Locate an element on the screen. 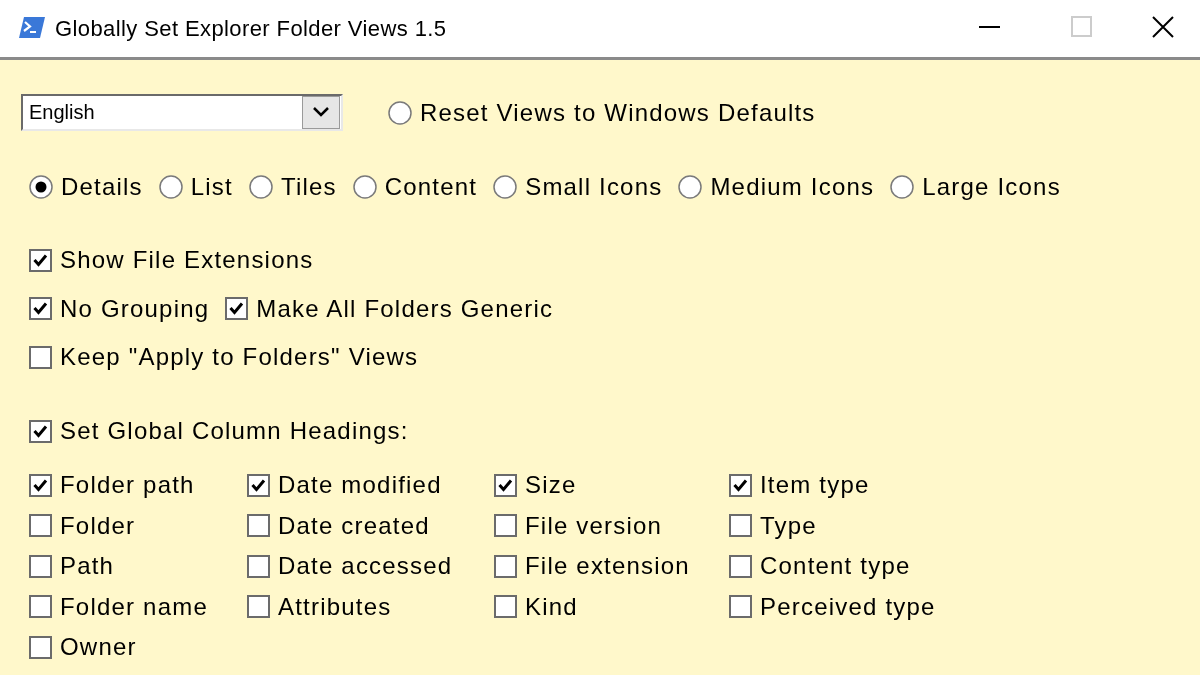 The height and width of the screenshot is (675, 1200). checkbox-label: Perceived type is located at coordinates (848, 606).